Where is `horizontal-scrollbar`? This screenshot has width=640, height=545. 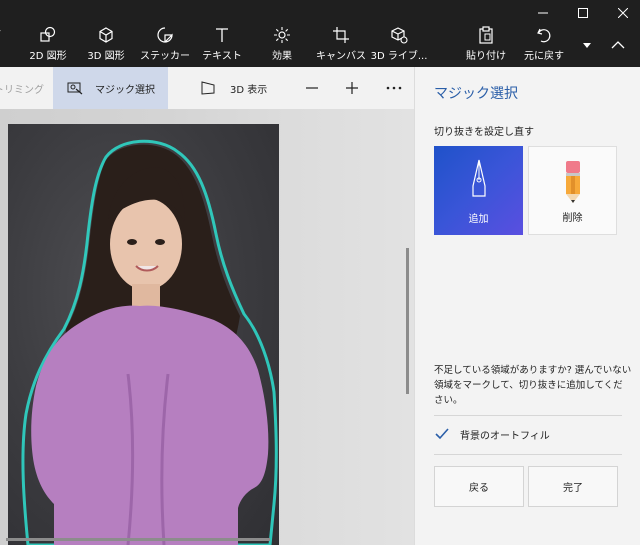 horizontal-scrollbar is located at coordinates (138, 539).